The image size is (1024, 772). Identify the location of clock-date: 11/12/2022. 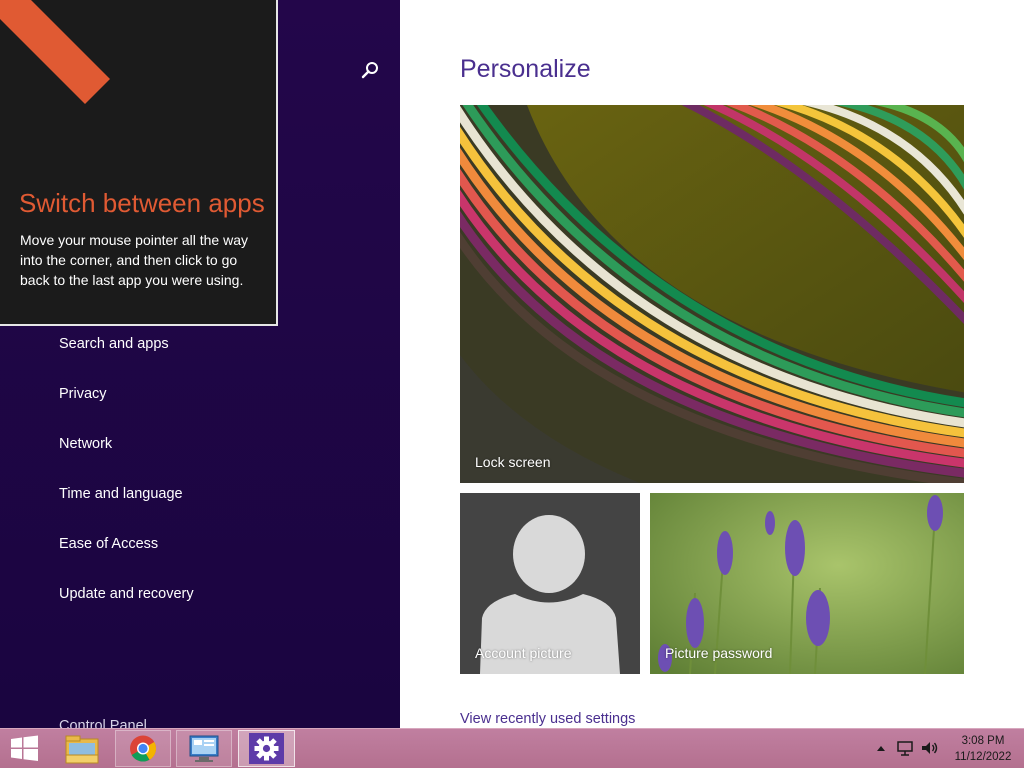
(983, 757).